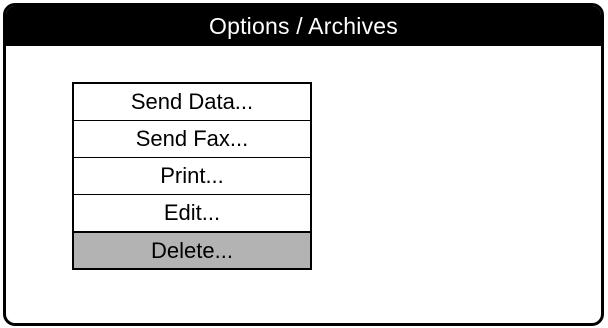  I want to click on window-title-bar: Options / Archives, so click(303, 26).